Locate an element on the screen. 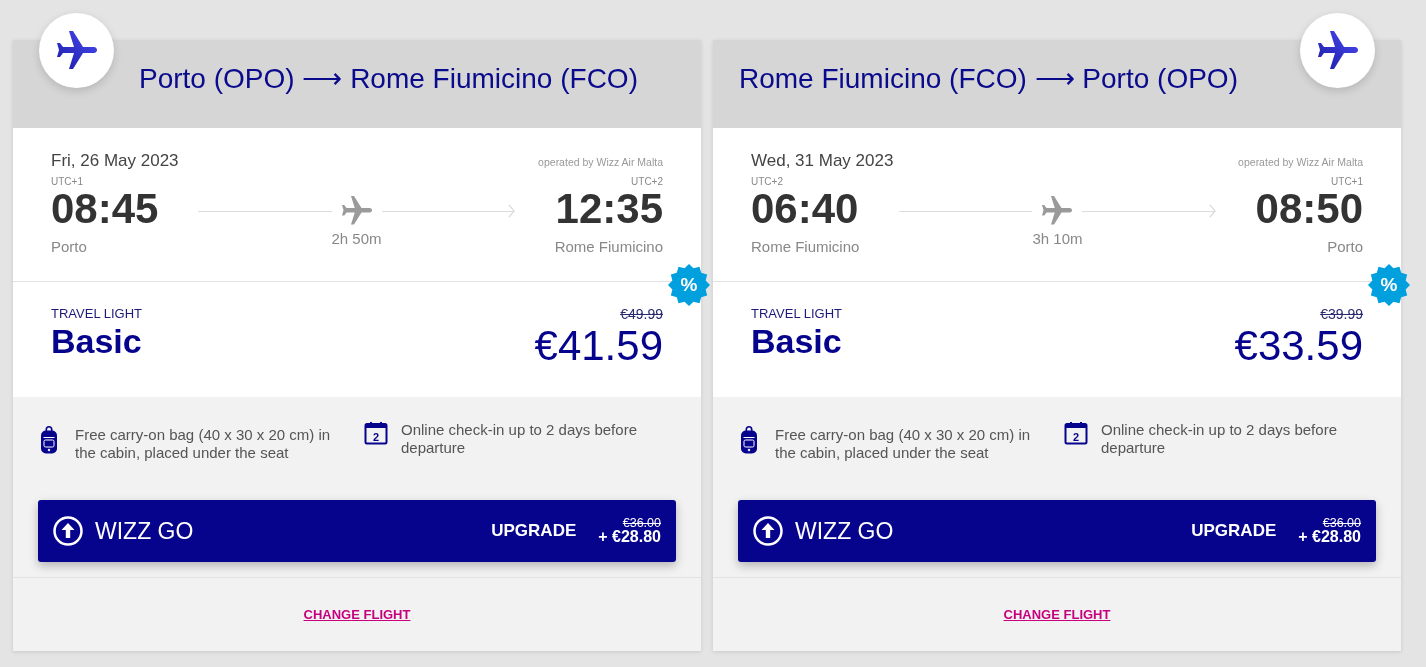 This screenshot has width=1426, height=667. original-price: €49.99 is located at coordinates (641, 314).